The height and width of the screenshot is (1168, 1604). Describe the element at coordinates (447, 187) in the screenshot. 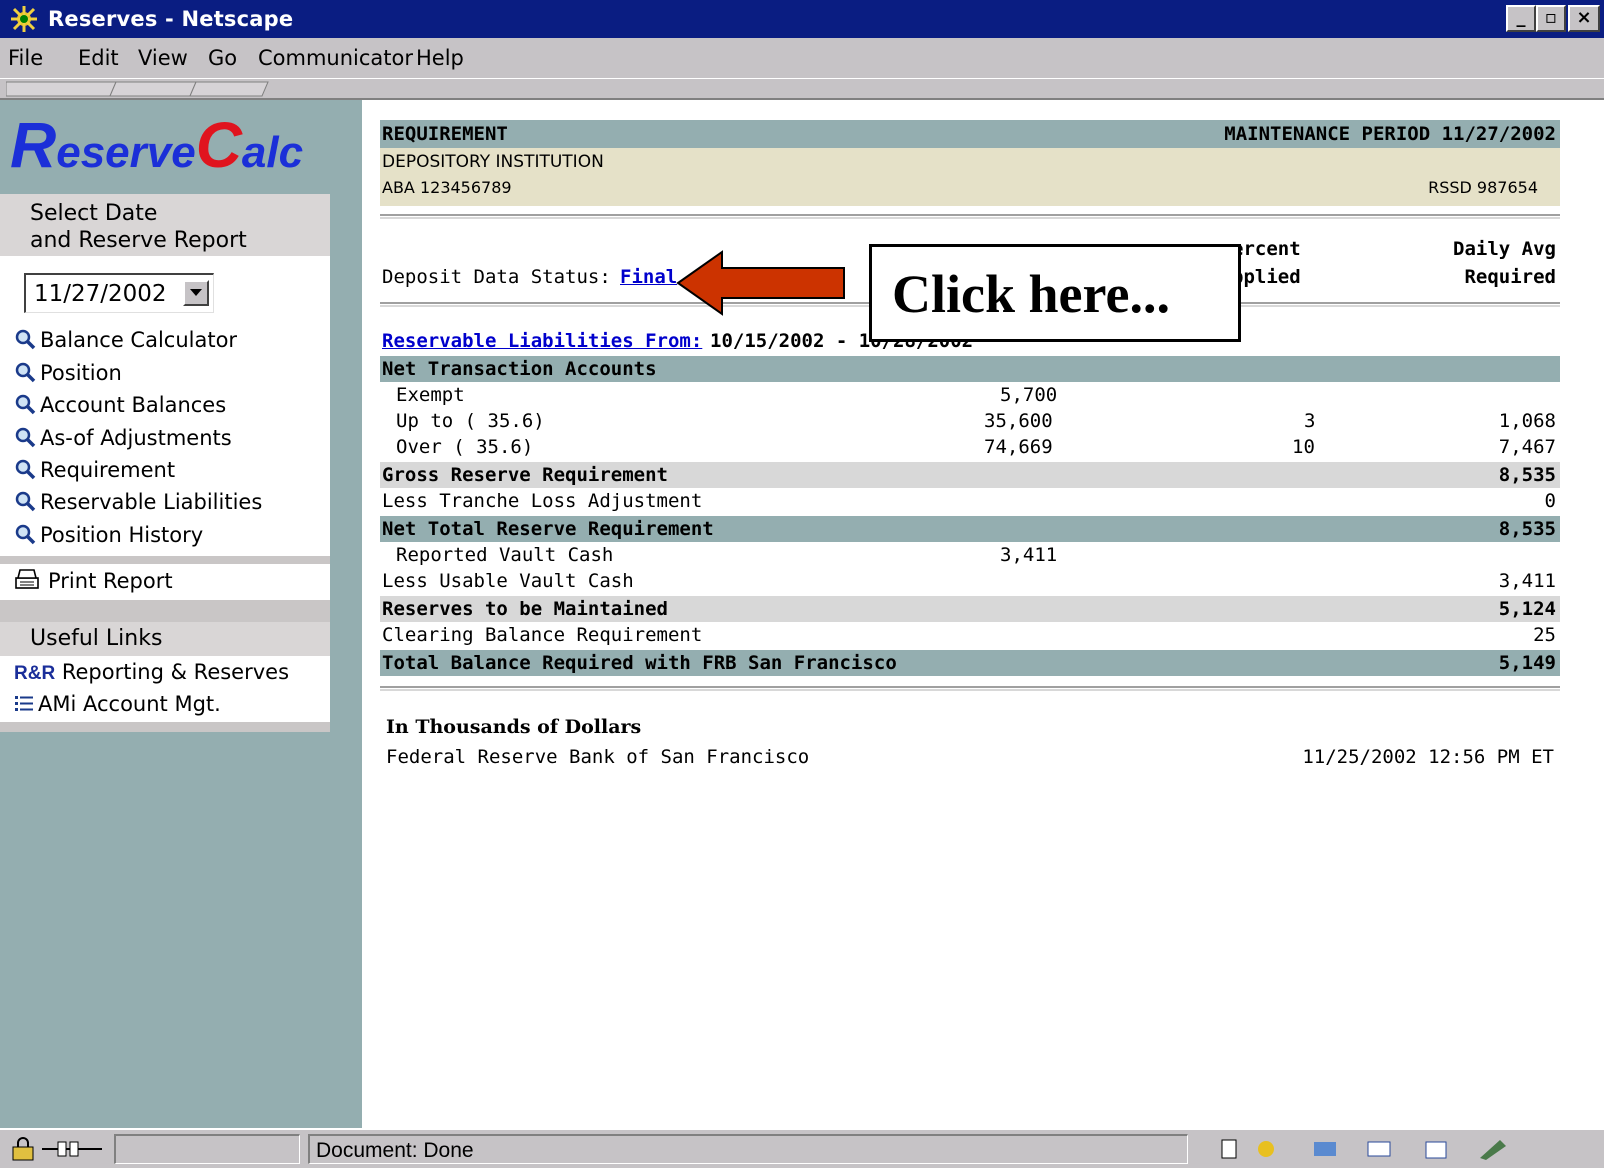

I see `aba-number: ABA 123456789` at that location.